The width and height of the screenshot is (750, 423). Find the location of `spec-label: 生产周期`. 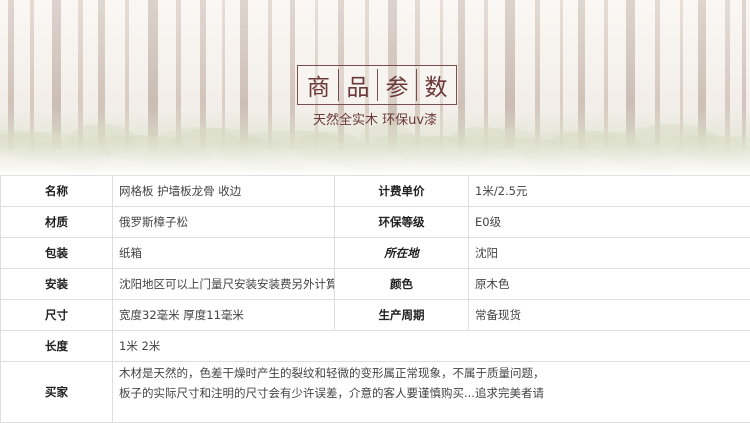

spec-label: 生产周期 is located at coordinates (402, 315).